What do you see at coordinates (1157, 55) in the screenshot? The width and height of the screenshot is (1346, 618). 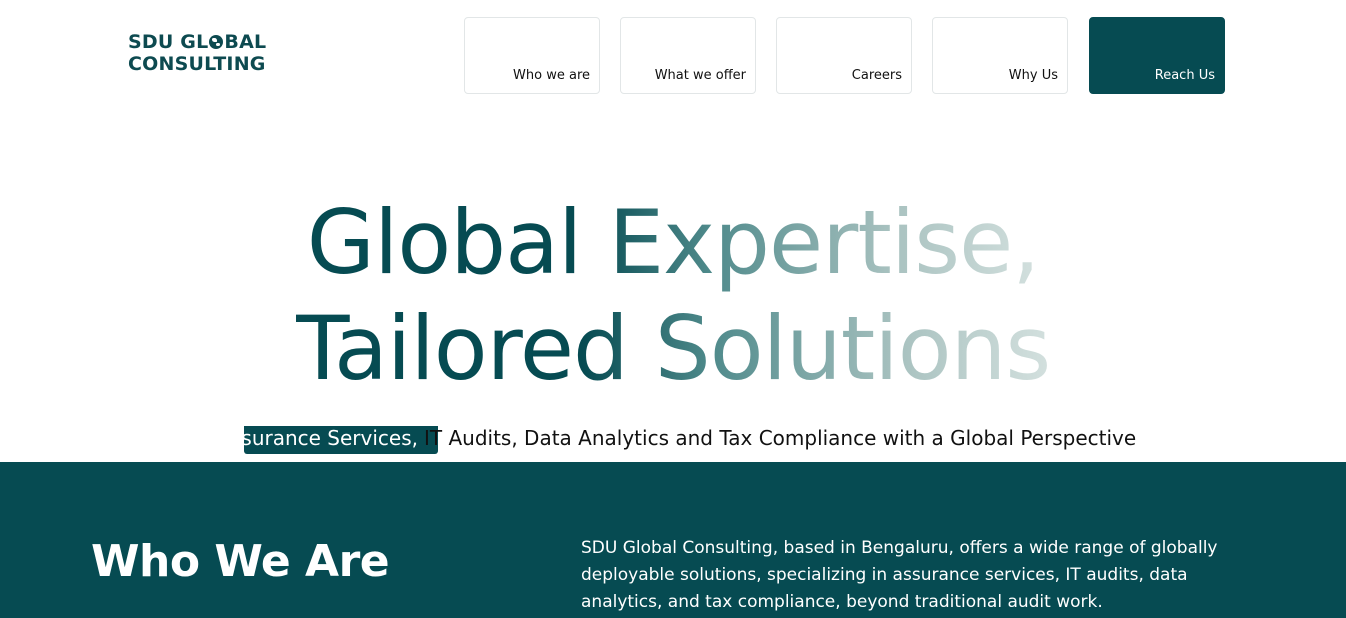 I see `reach-us-button: Reach Us` at bounding box center [1157, 55].